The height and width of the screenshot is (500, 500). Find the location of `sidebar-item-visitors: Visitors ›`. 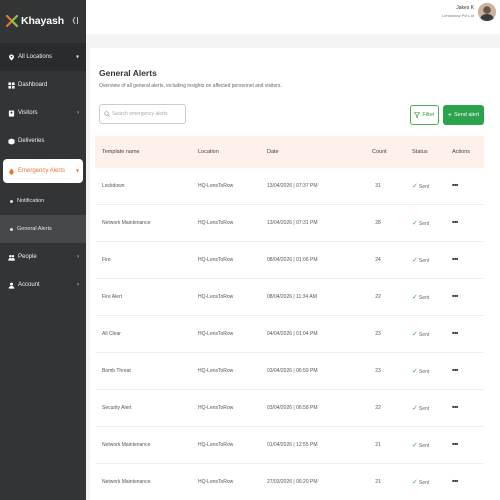

sidebar-item-visitors: Visitors › is located at coordinates (43, 113).